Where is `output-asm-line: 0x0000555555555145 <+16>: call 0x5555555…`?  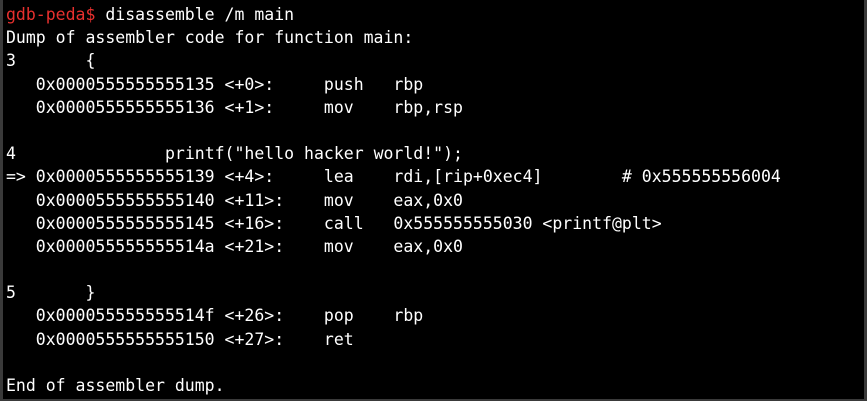
output-asm-line: 0x0000555555555145 <+16>: call 0x5555555… is located at coordinates (334, 223).